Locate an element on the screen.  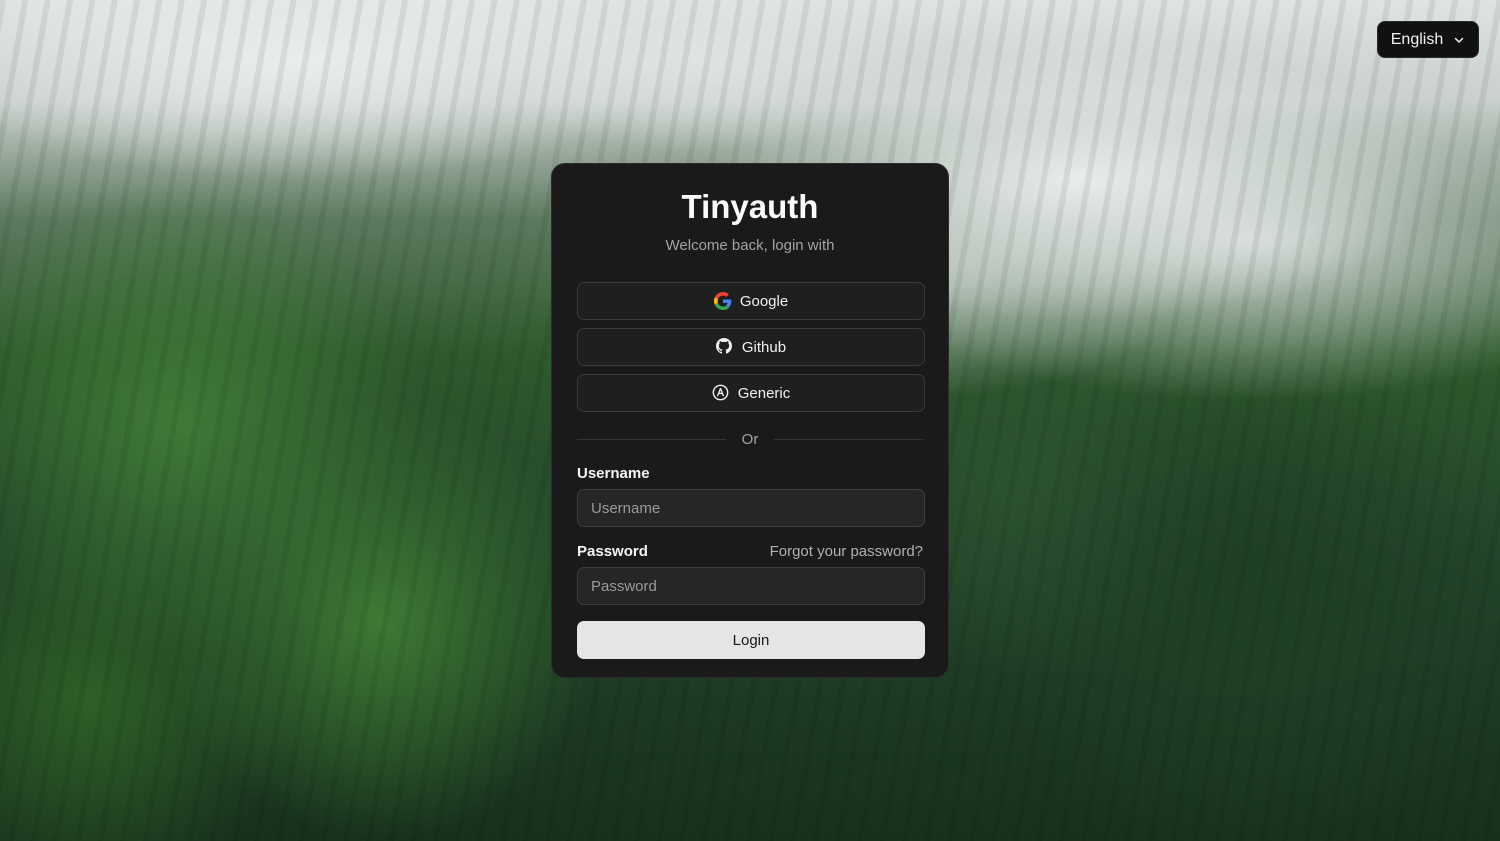
generic-login-button: Generic is located at coordinates (751, 393).